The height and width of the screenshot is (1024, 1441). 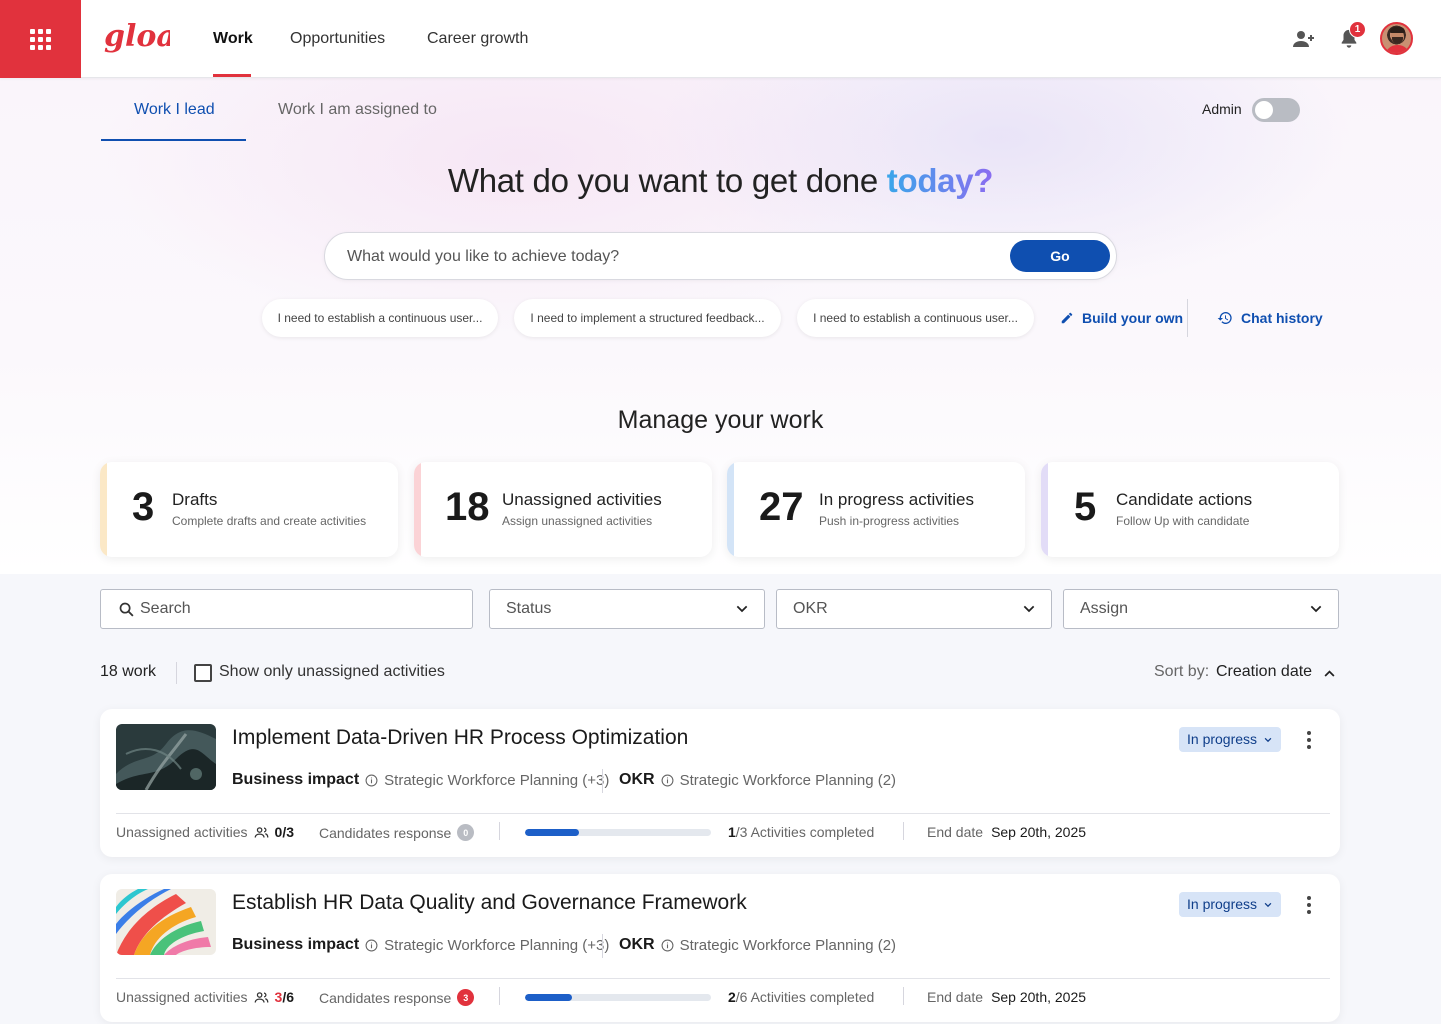 What do you see at coordinates (667, 257) in the screenshot?
I see `ai-search-input` at bounding box center [667, 257].